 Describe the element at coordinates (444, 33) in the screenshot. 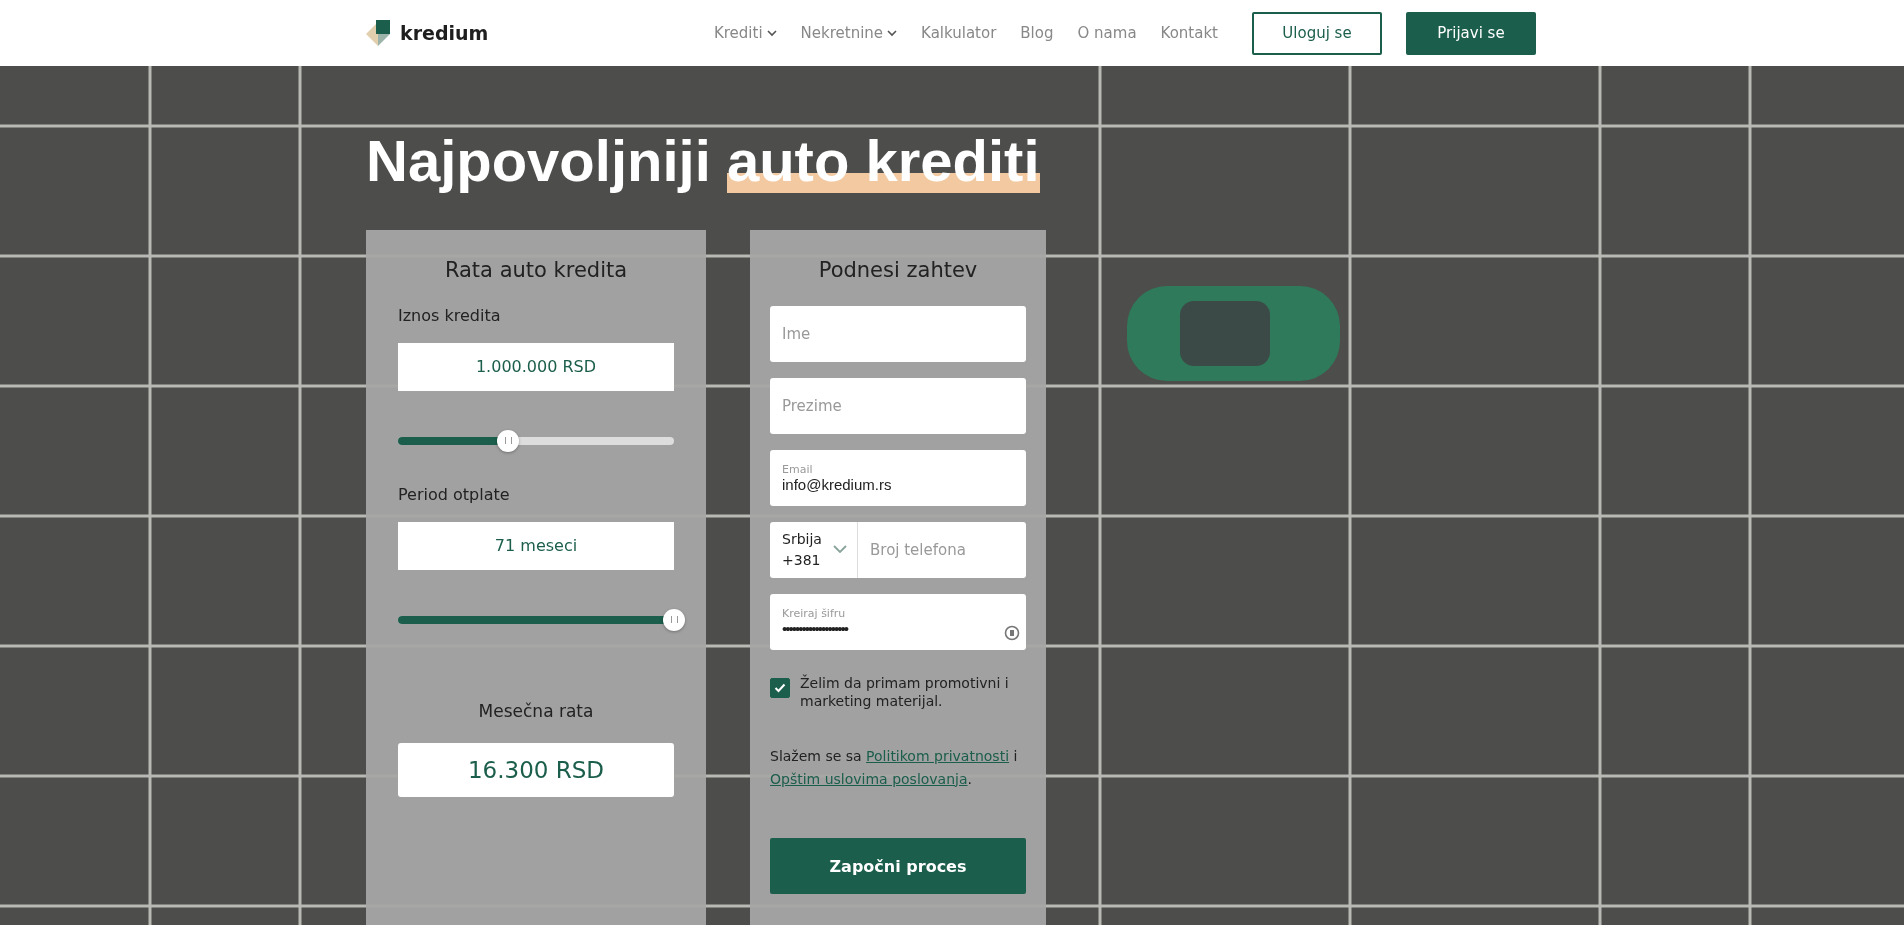

I see `logo-text: kredium` at that location.